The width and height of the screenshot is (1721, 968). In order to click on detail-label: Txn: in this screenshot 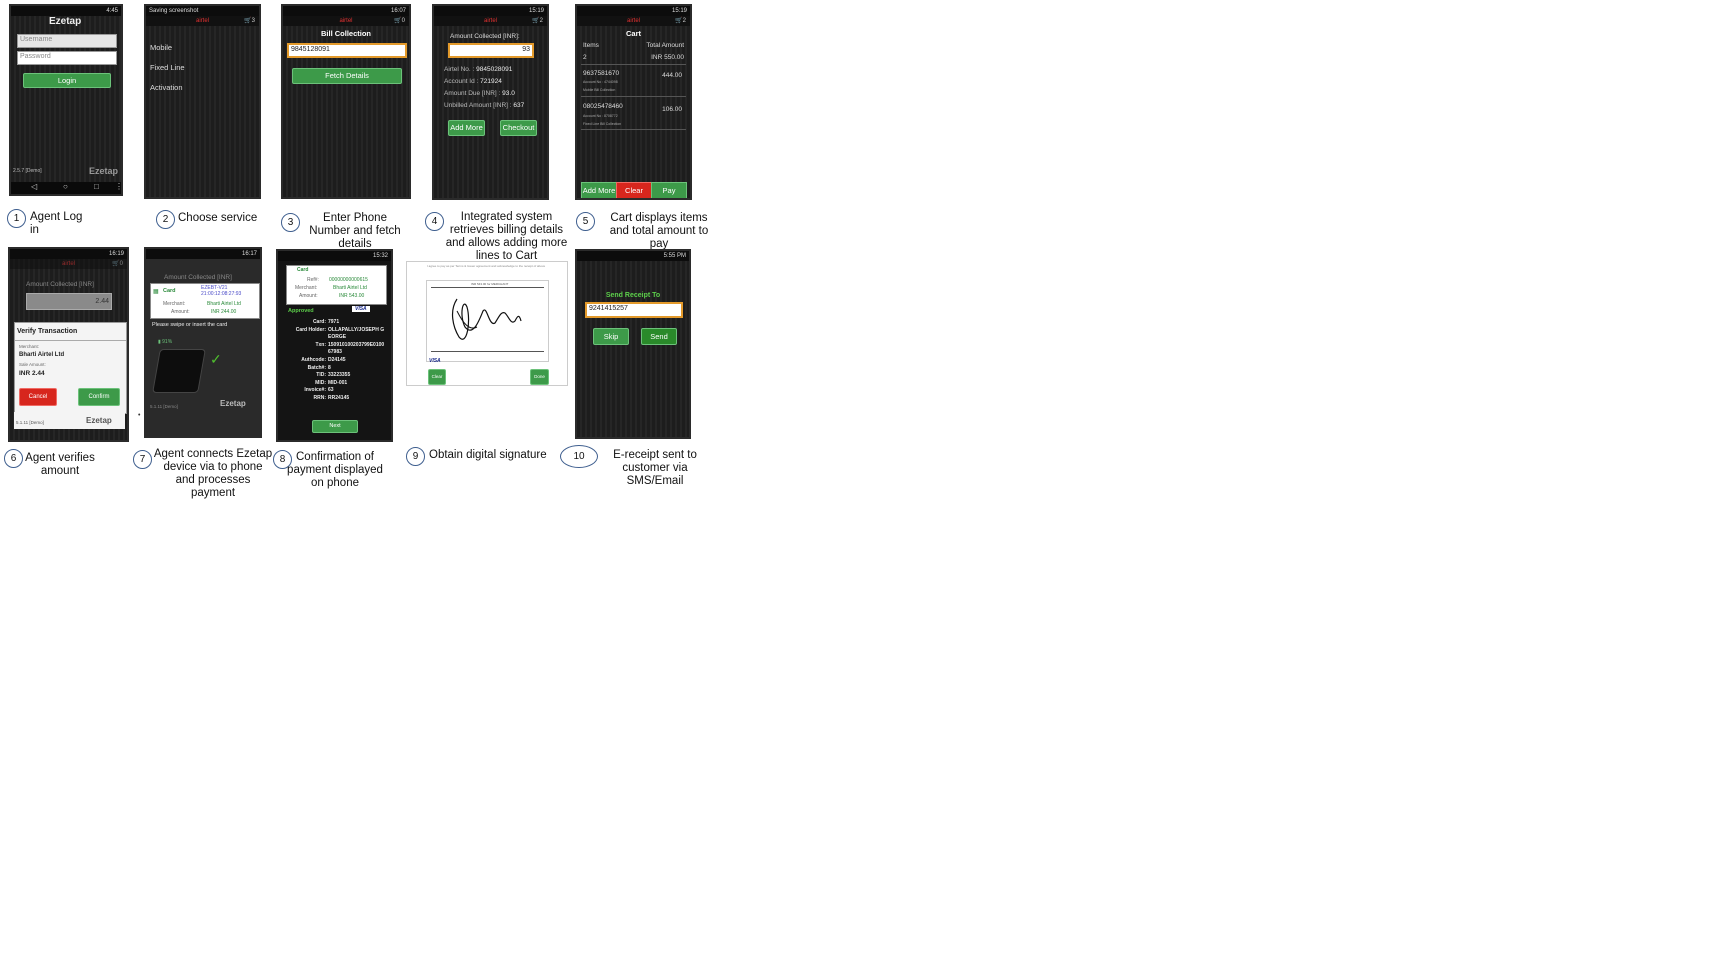, I will do `click(320, 344)`.